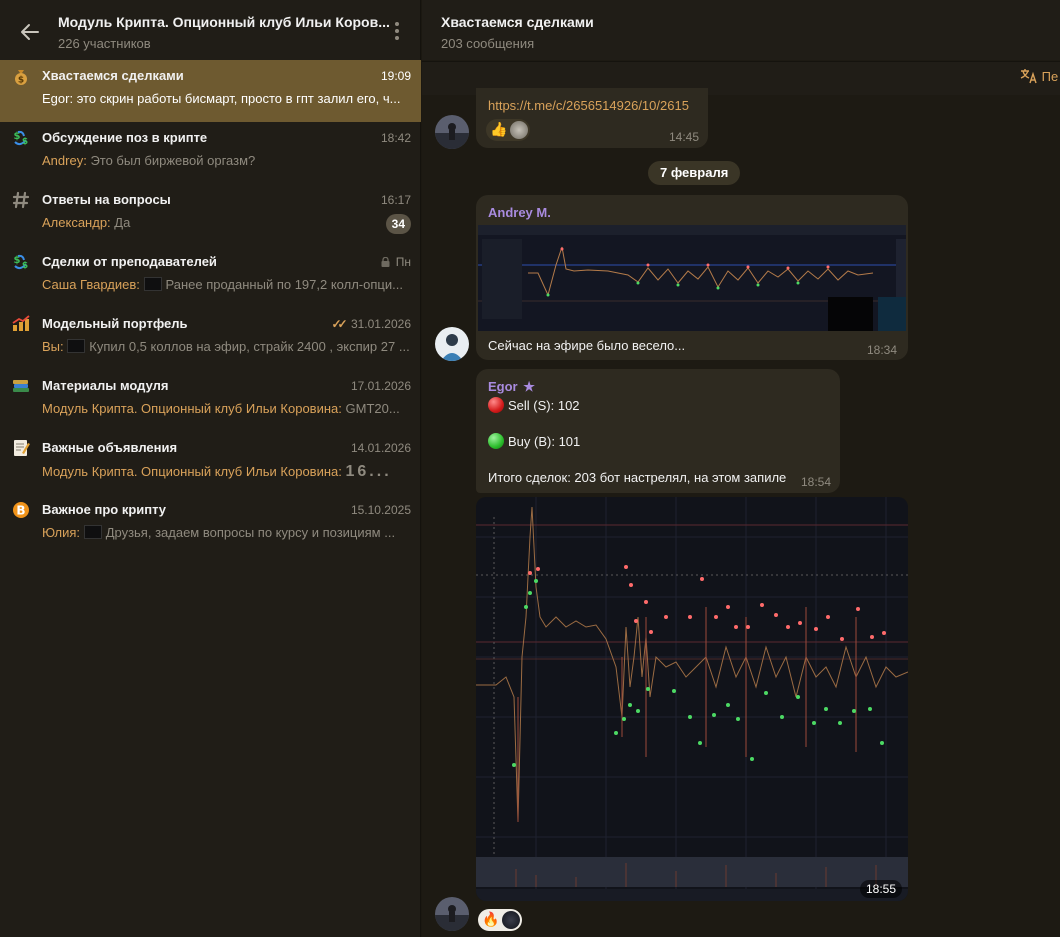 The width and height of the screenshot is (1060, 937). Describe the element at coordinates (58, 98) in the screenshot. I see `preview-sender: Egor:` at that location.